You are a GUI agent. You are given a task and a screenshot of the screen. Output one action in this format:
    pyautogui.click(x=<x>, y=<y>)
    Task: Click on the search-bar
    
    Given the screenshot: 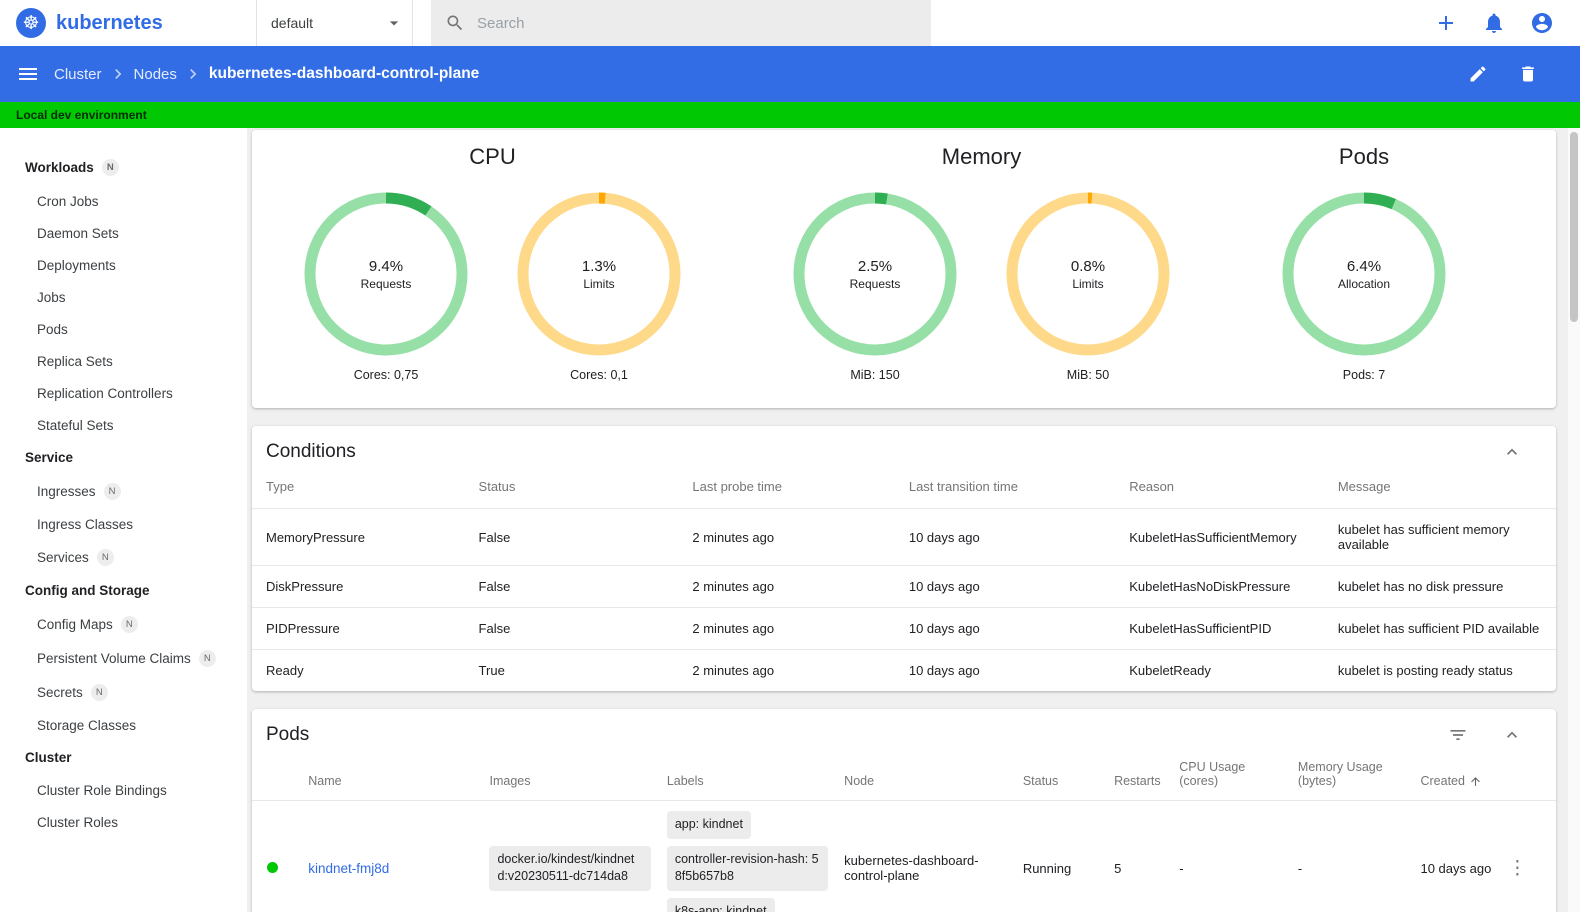 What is the action you would take?
    pyautogui.click(x=681, y=23)
    